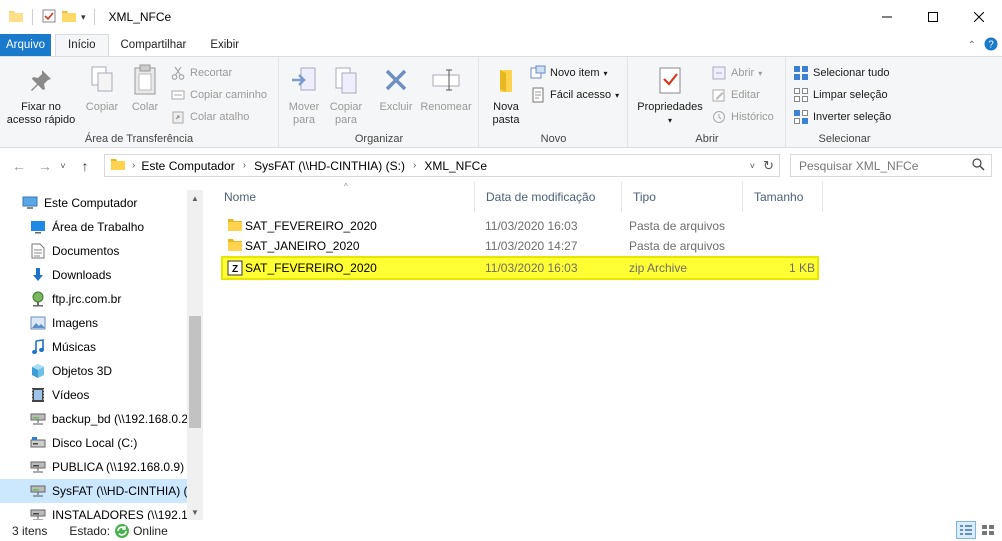 This screenshot has height=541, width=1002. What do you see at coordinates (195, 372) in the screenshot?
I see `scrollbar-thumb` at bounding box center [195, 372].